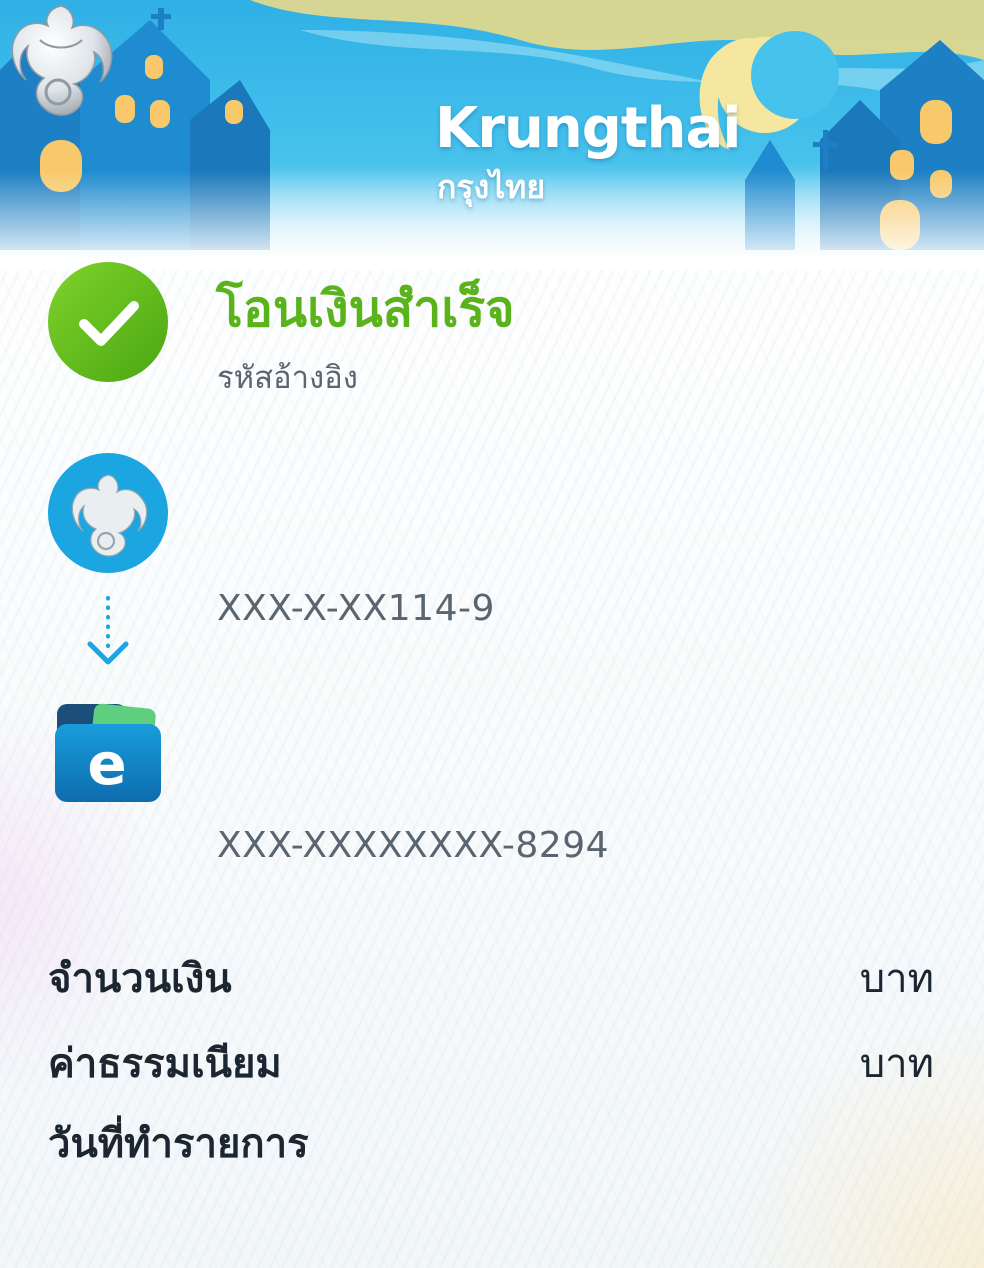  Describe the element at coordinates (140, 979) in the screenshot. I see `amount-label: จำนวนเงิน` at that location.